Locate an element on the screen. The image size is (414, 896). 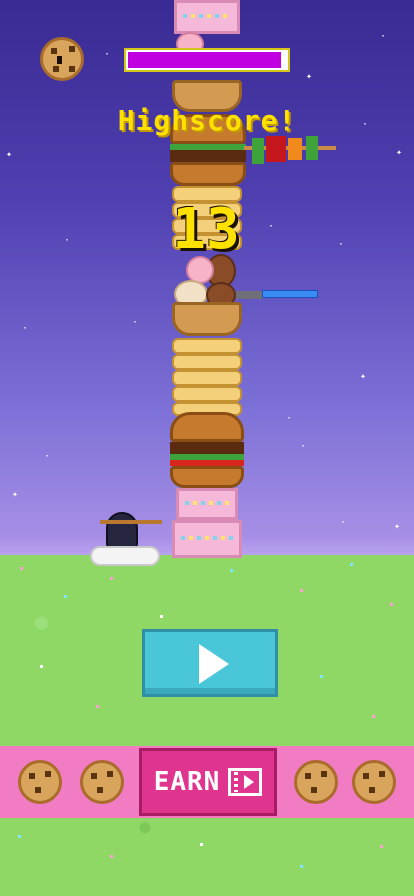
level-progress-bar is located at coordinates (207, 60).